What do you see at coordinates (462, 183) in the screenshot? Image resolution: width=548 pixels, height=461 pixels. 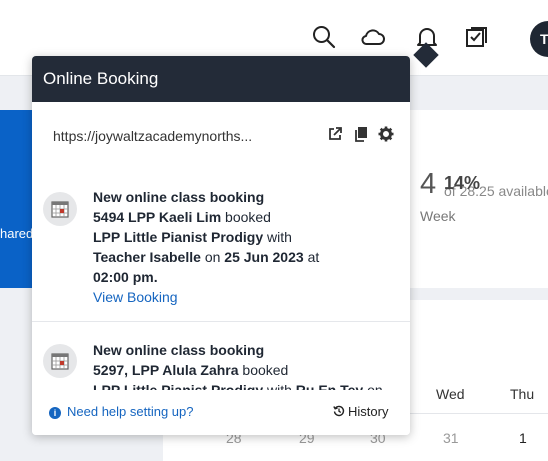 I see `stat-percent: 14%` at bounding box center [462, 183].